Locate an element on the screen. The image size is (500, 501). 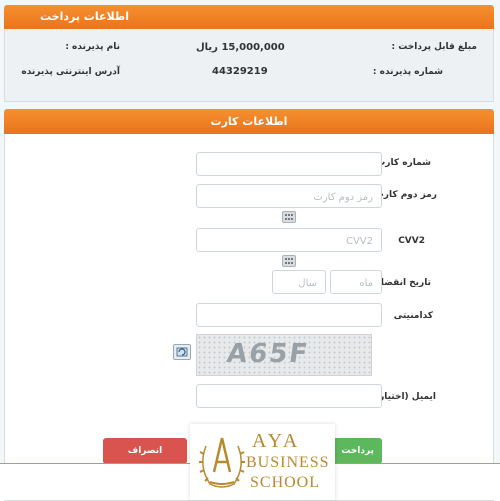
merchant-number-value: 44329219 is located at coordinates (240, 71).